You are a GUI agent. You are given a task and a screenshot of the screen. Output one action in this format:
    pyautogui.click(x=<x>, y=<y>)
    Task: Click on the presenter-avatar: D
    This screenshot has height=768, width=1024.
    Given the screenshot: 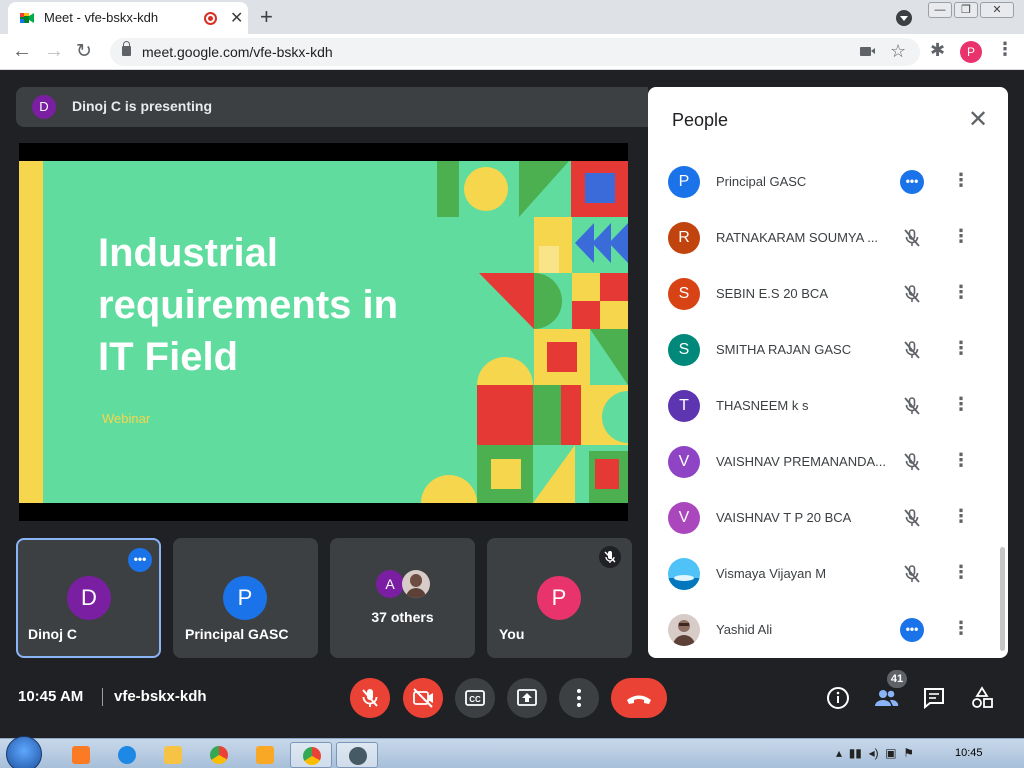 What is the action you would take?
    pyautogui.click(x=44, y=107)
    